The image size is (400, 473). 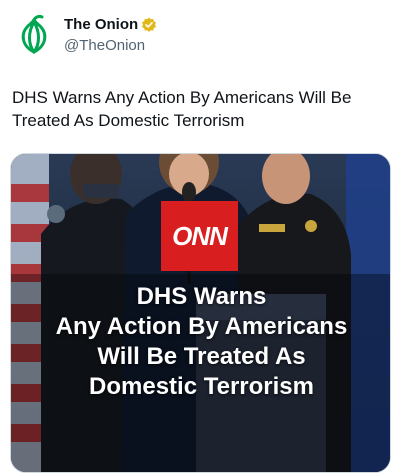 I want to click on onn-logo: ONN, so click(x=199, y=236).